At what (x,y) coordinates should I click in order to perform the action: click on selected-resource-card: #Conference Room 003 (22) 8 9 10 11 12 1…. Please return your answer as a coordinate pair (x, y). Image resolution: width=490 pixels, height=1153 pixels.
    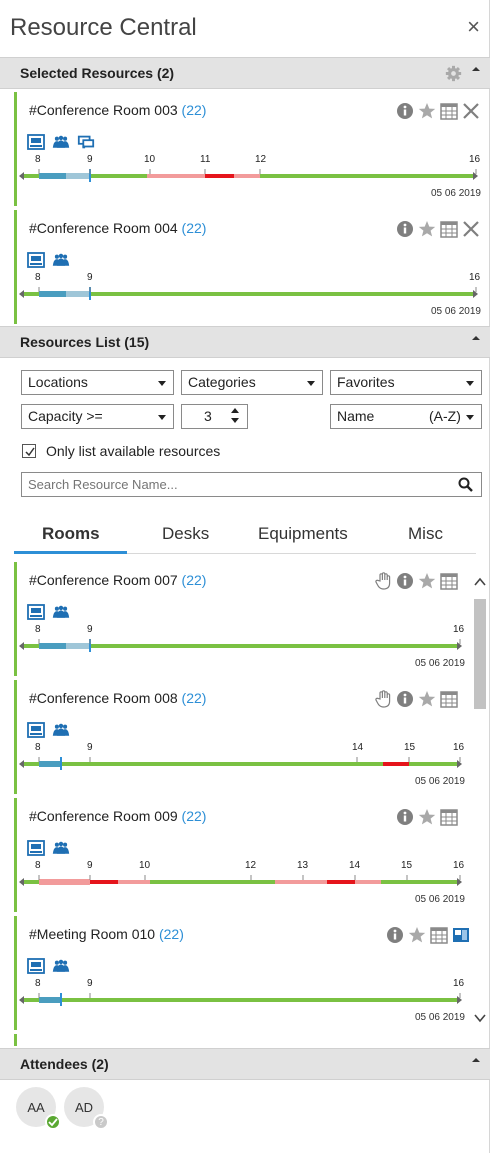
    Looking at the image, I should click on (250, 149).